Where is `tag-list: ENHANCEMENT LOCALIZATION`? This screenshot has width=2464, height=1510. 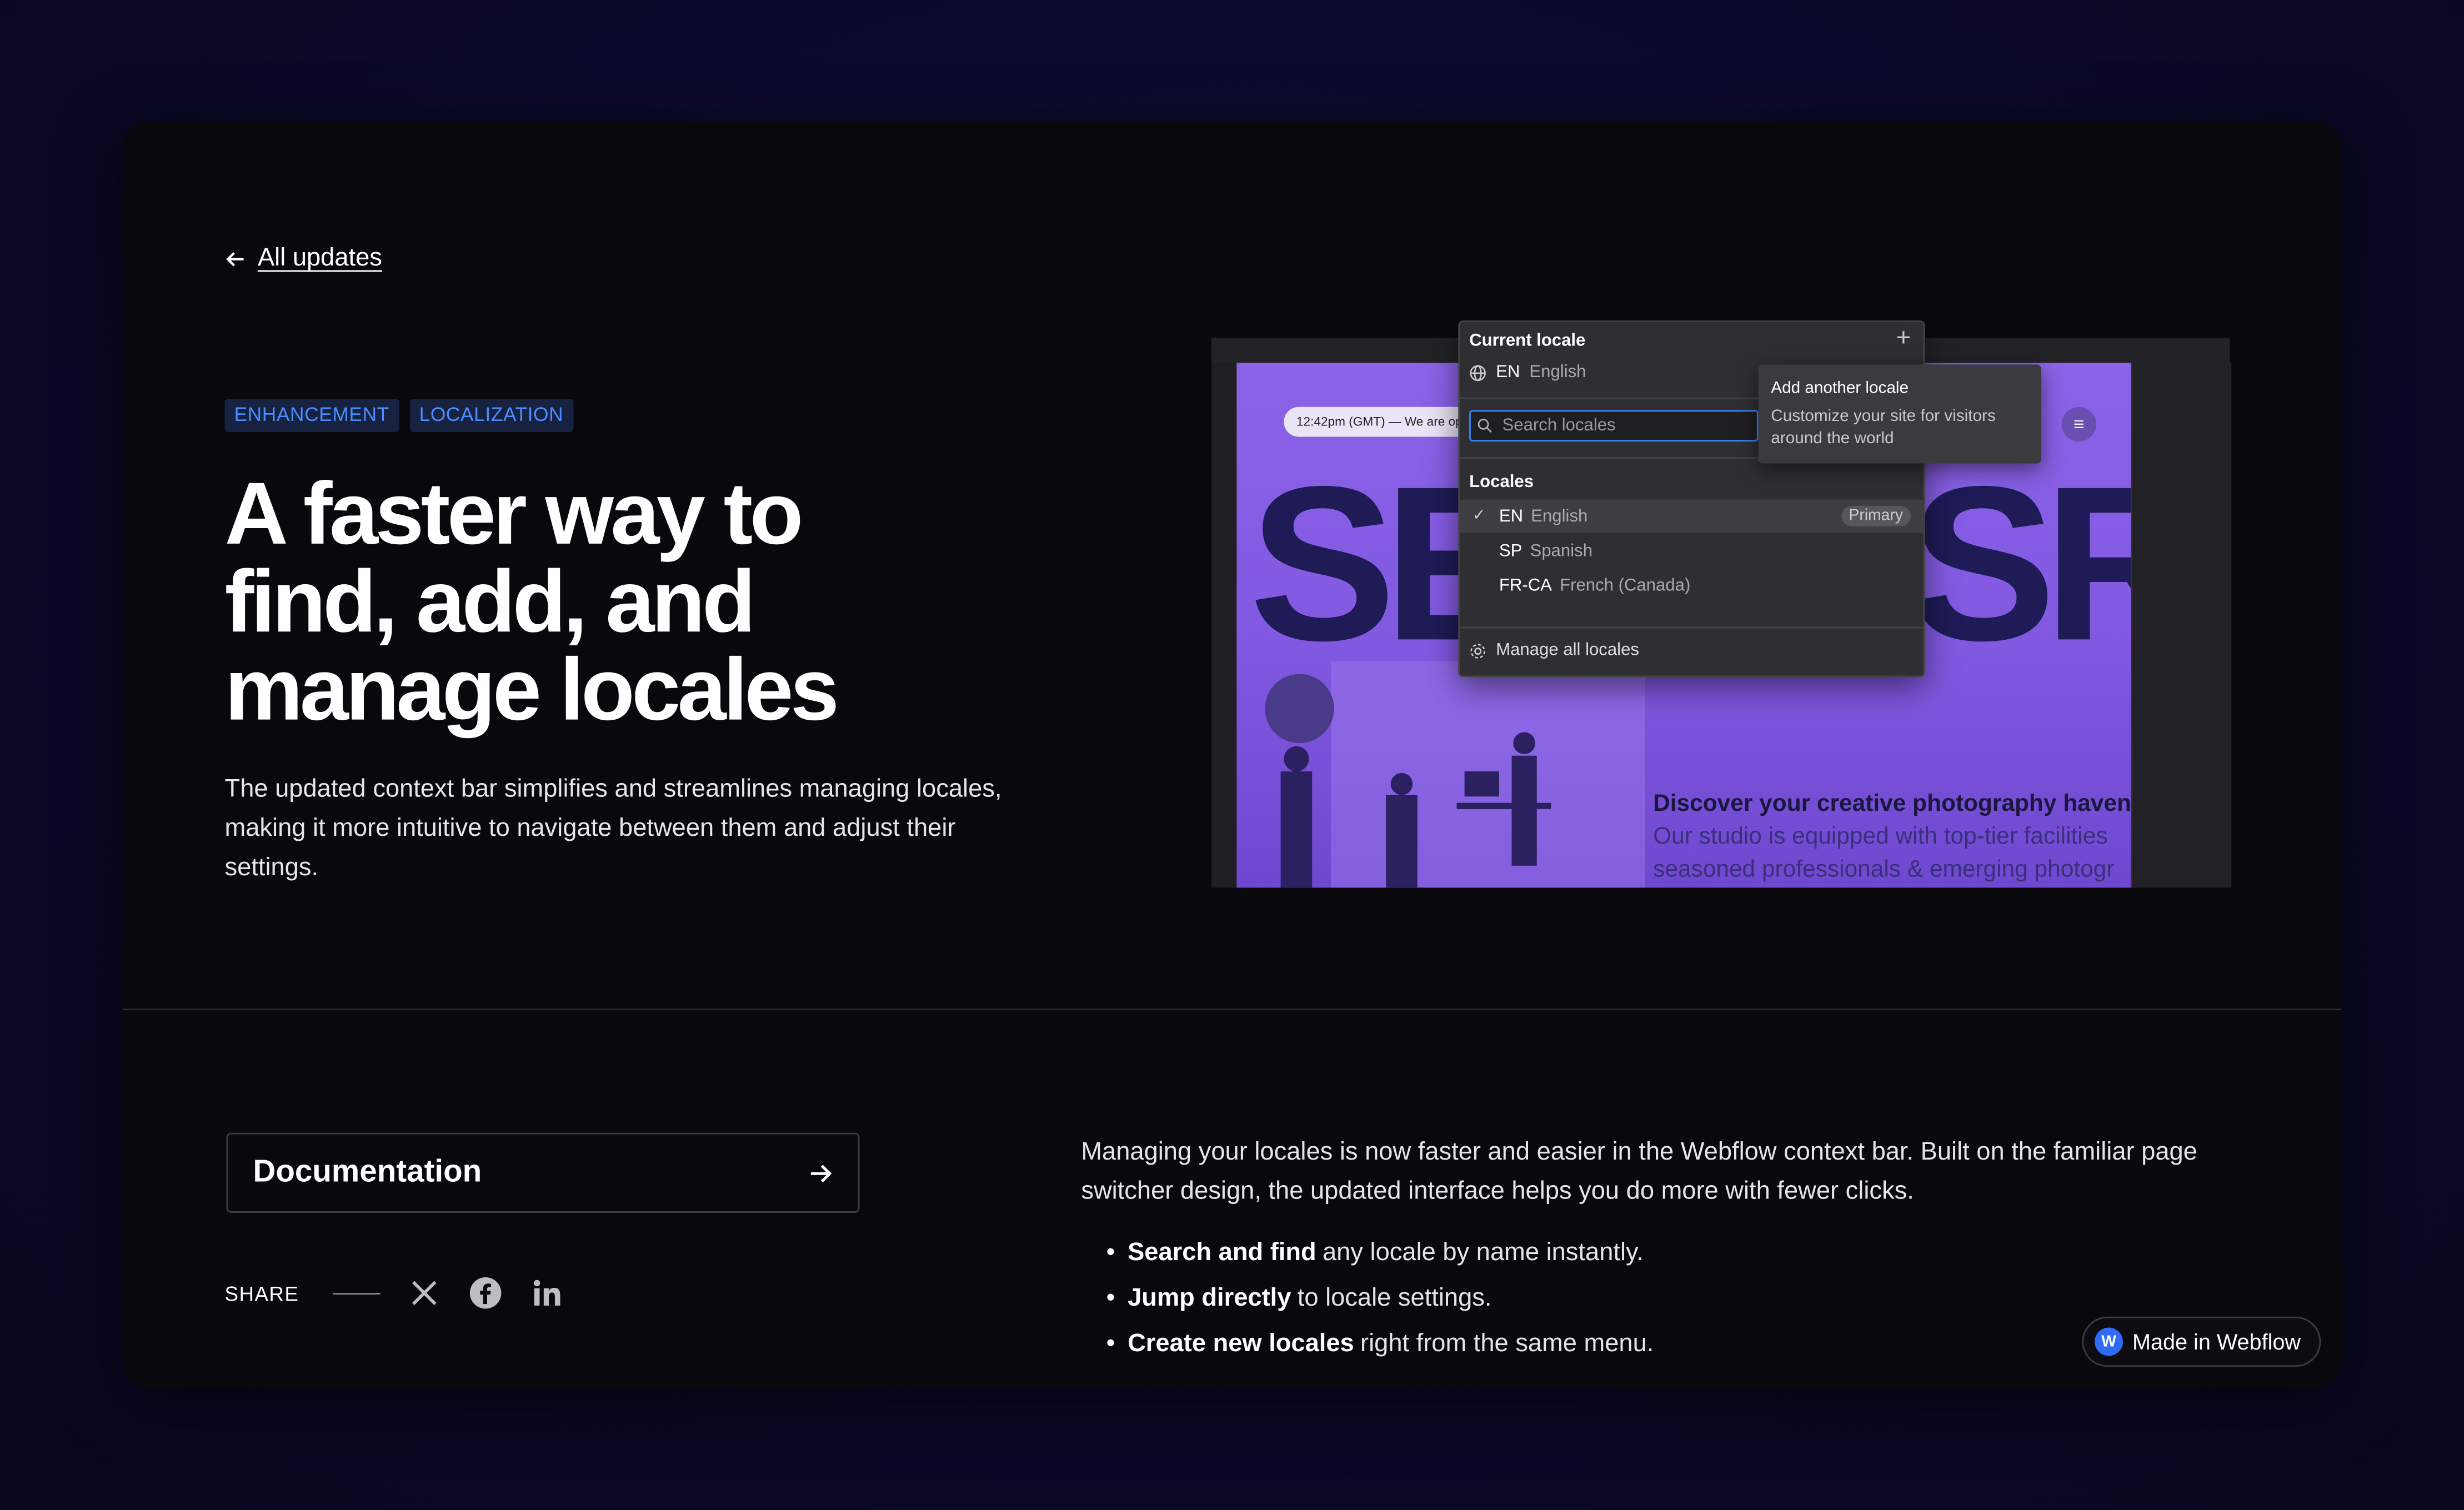 tag-list: ENHANCEMENT LOCALIZATION is located at coordinates (399, 415).